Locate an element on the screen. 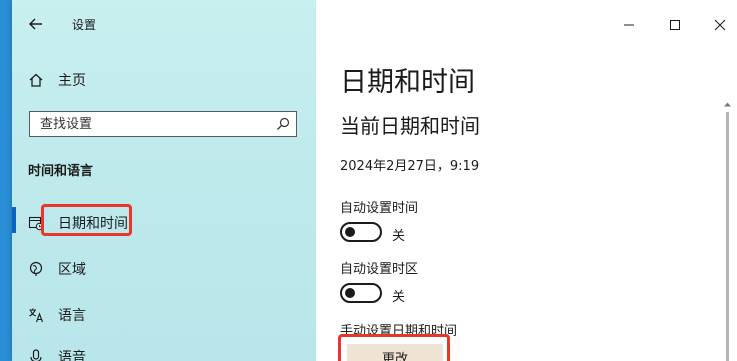 Image resolution: width=737 pixels, height=361 pixels. search-icon is located at coordinates (283, 124).